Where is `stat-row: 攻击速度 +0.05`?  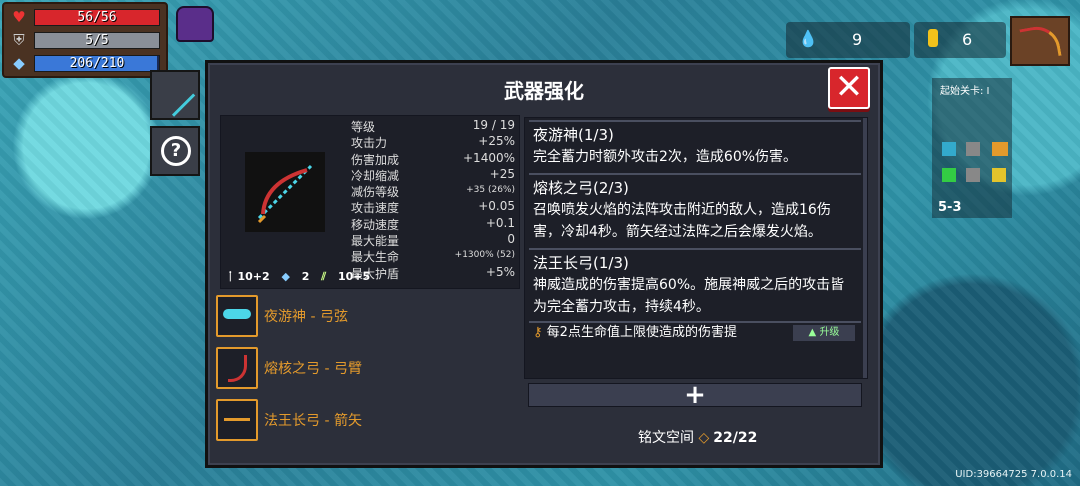
stat-row: 攻击速度 +0.05 is located at coordinates (433, 207).